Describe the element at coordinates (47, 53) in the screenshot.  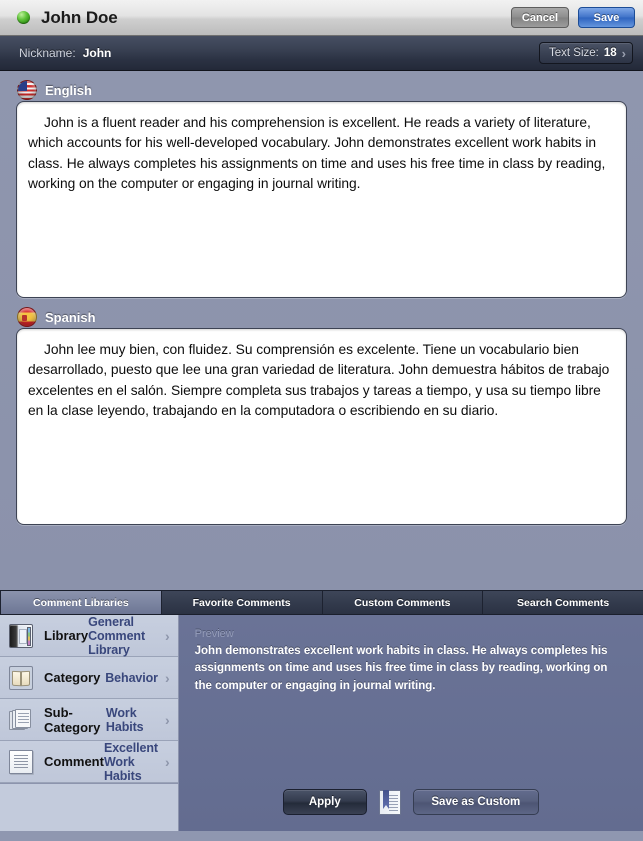
I see `nickname-label: Nickname:` at that location.